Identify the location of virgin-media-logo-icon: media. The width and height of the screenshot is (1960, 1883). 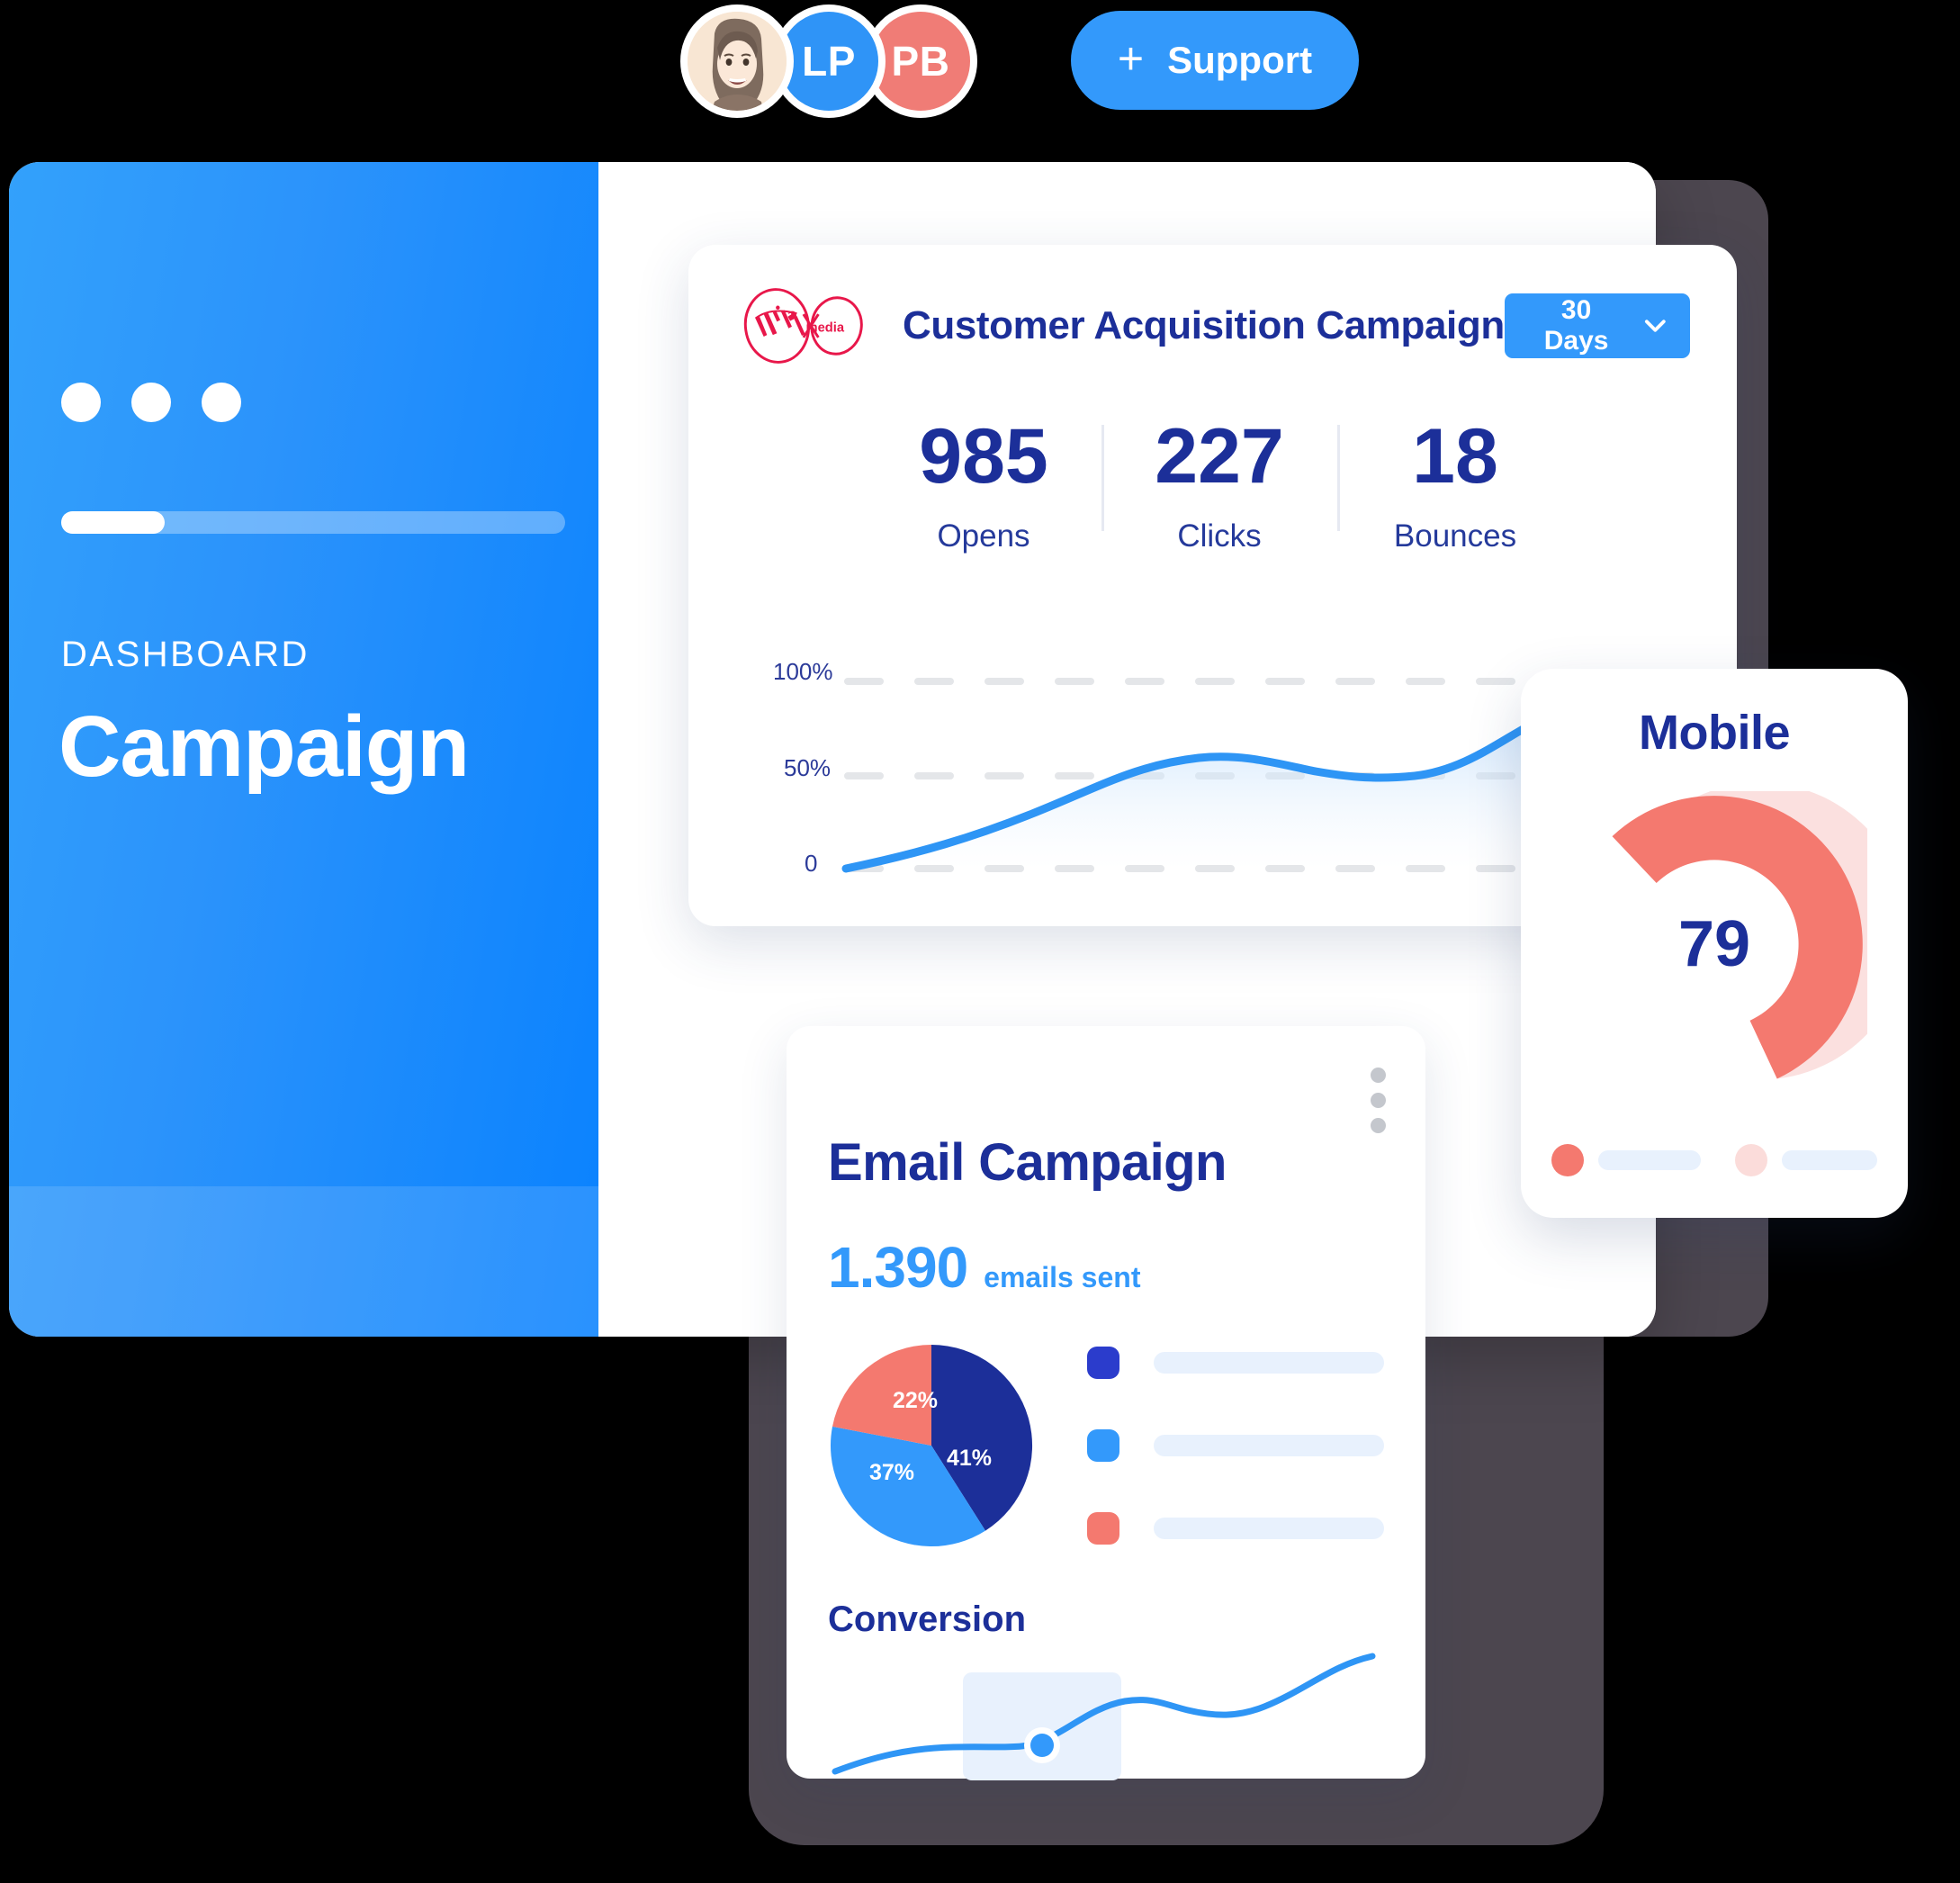
(803, 326).